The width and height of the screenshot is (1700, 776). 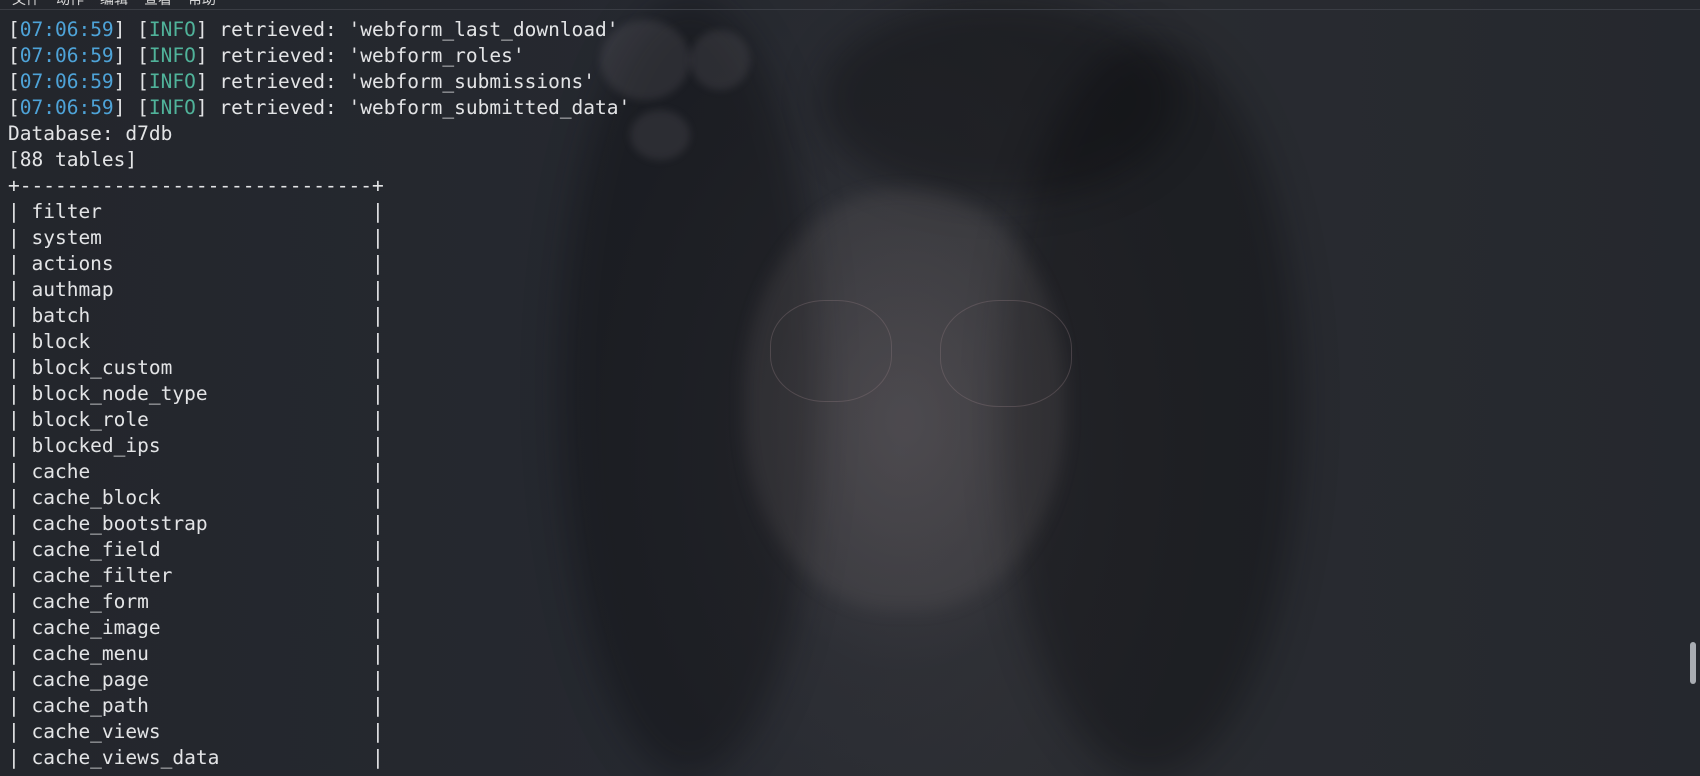 I want to click on table-row: | cache_path |, so click(x=196, y=705).